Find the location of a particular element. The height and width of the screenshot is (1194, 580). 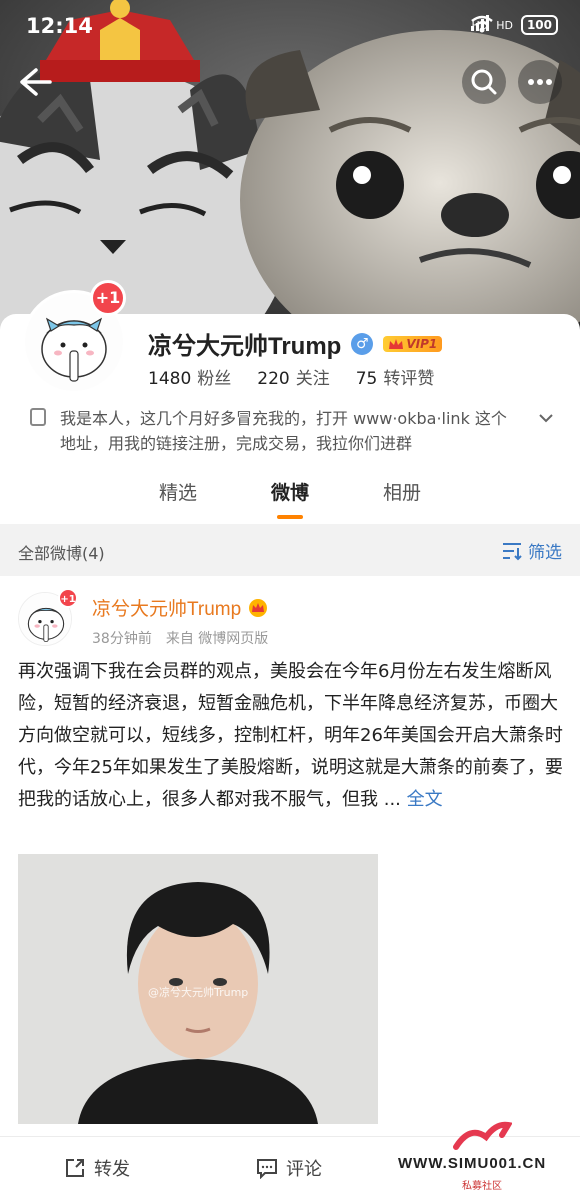

more-button is located at coordinates (540, 82).